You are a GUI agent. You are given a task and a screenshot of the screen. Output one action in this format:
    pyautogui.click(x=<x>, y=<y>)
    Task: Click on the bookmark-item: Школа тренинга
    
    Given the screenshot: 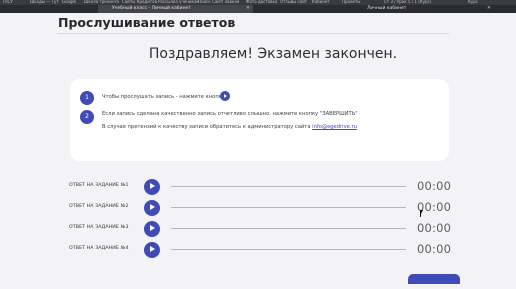 What is the action you would take?
    pyautogui.click(x=101, y=2)
    